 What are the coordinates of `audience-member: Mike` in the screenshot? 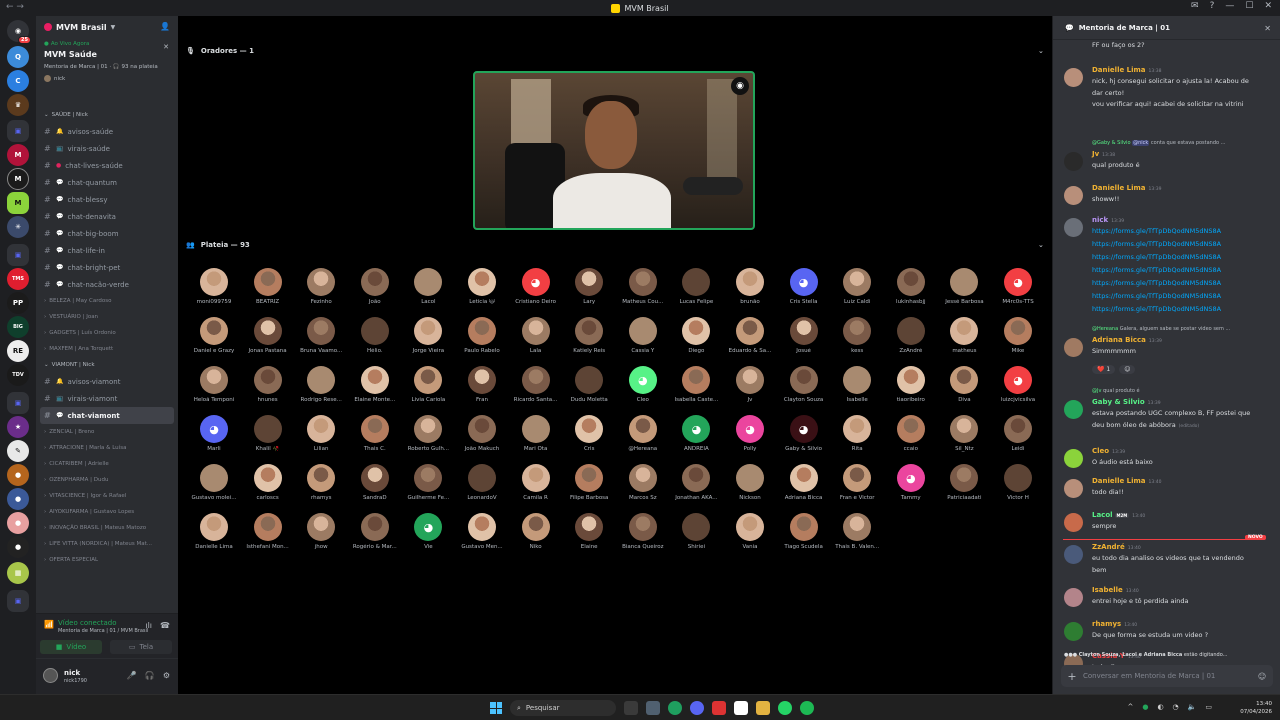 It's located at (1018, 339).